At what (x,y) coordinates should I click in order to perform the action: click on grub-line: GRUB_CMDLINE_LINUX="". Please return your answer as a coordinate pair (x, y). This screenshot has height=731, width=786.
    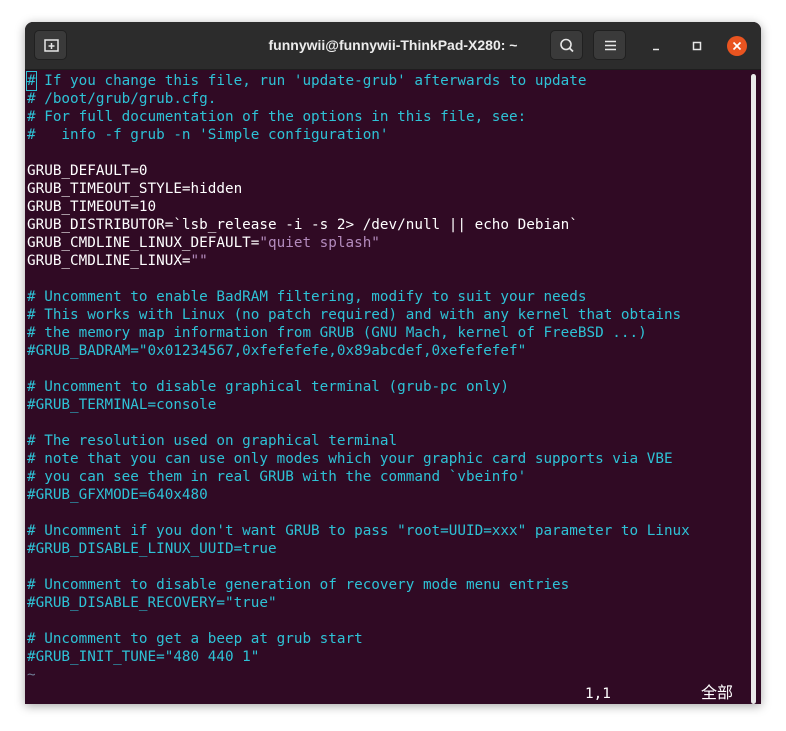
    Looking at the image, I should click on (117, 261).